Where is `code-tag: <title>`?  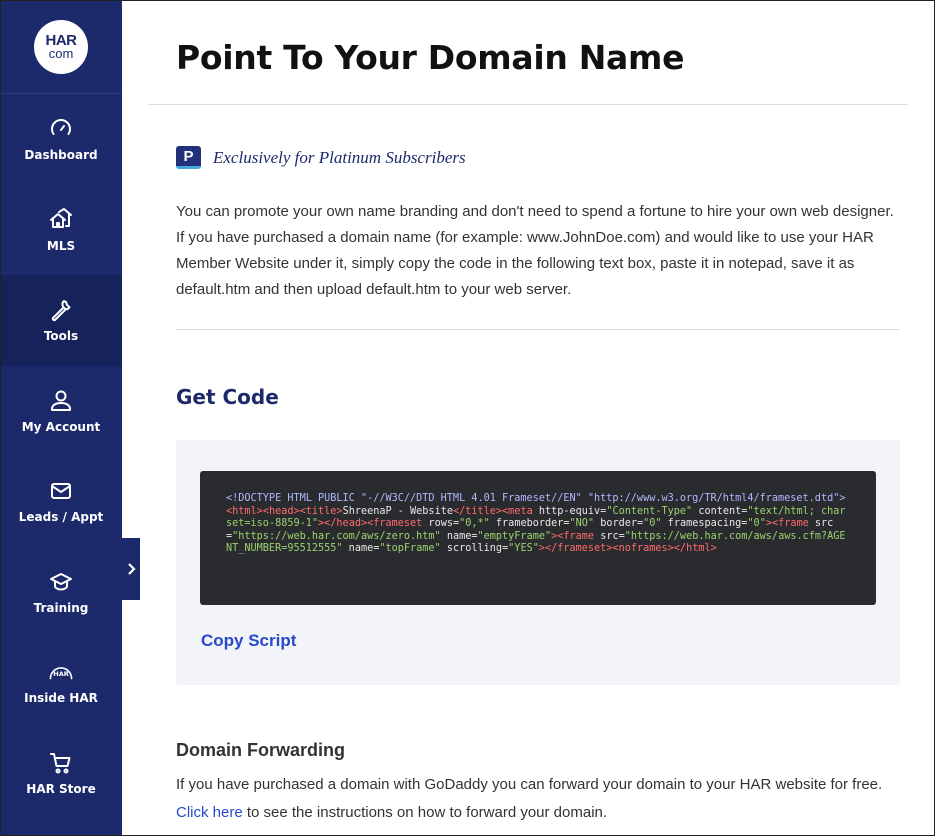 code-tag: <title> is located at coordinates (321, 511).